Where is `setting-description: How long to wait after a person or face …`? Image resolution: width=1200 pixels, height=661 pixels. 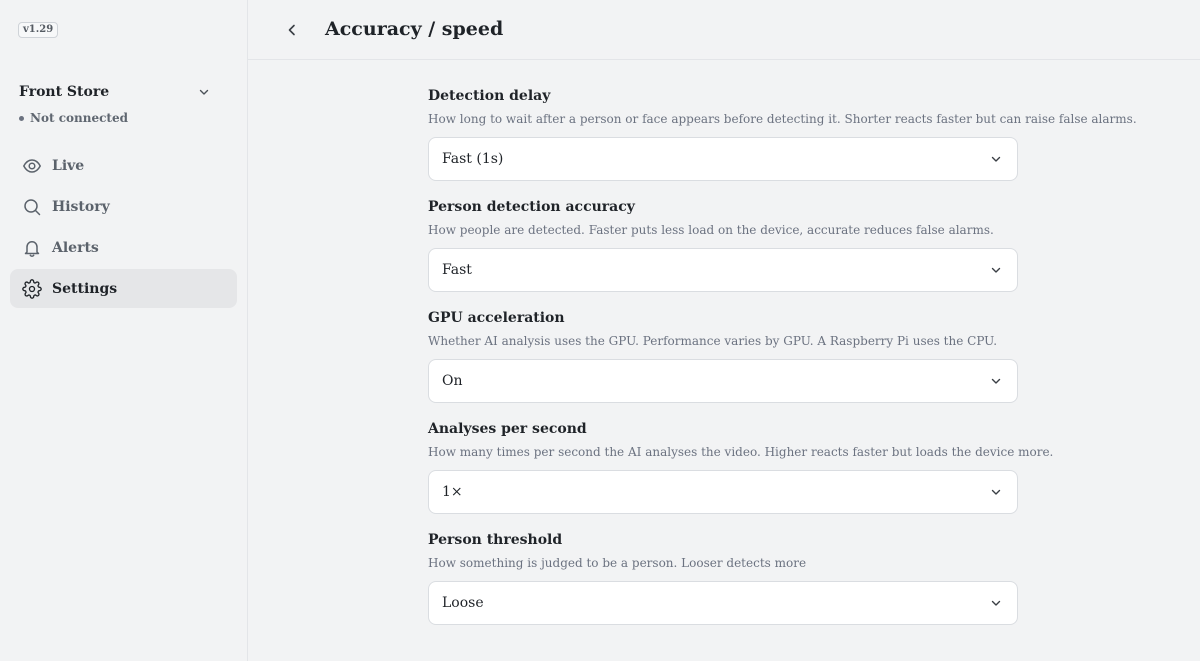 setting-description: How long to wait after a person or face … is located at coordinates (782, 119).